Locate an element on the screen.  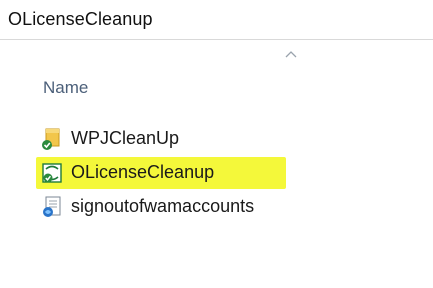
file-name: signoutofwamaccounts is located at coordinates (163, 206).